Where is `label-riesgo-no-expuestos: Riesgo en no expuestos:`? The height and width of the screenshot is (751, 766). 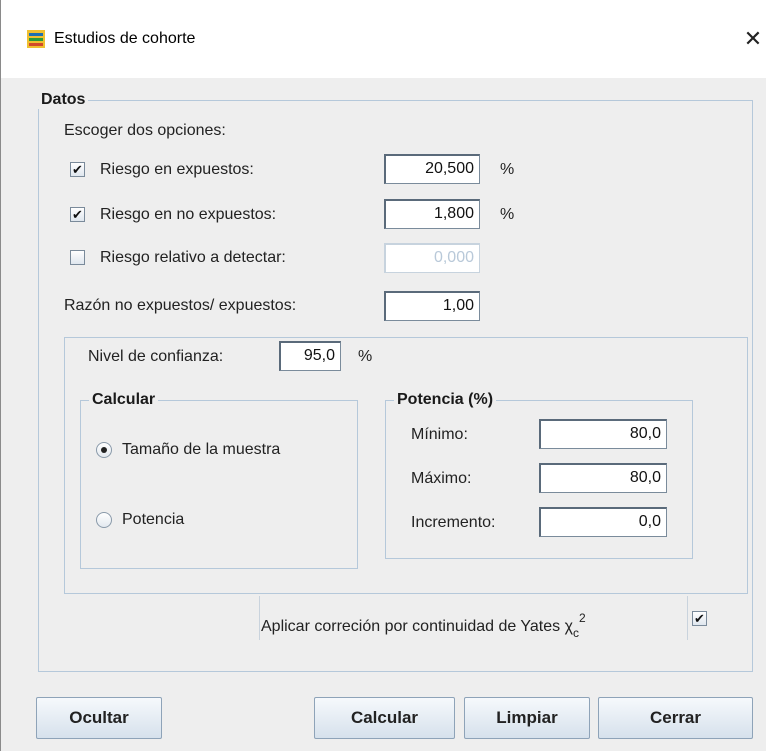 label-riesgo-no-expuestos: Riesgo en no expuestos: is located at coordinates (188, 214).